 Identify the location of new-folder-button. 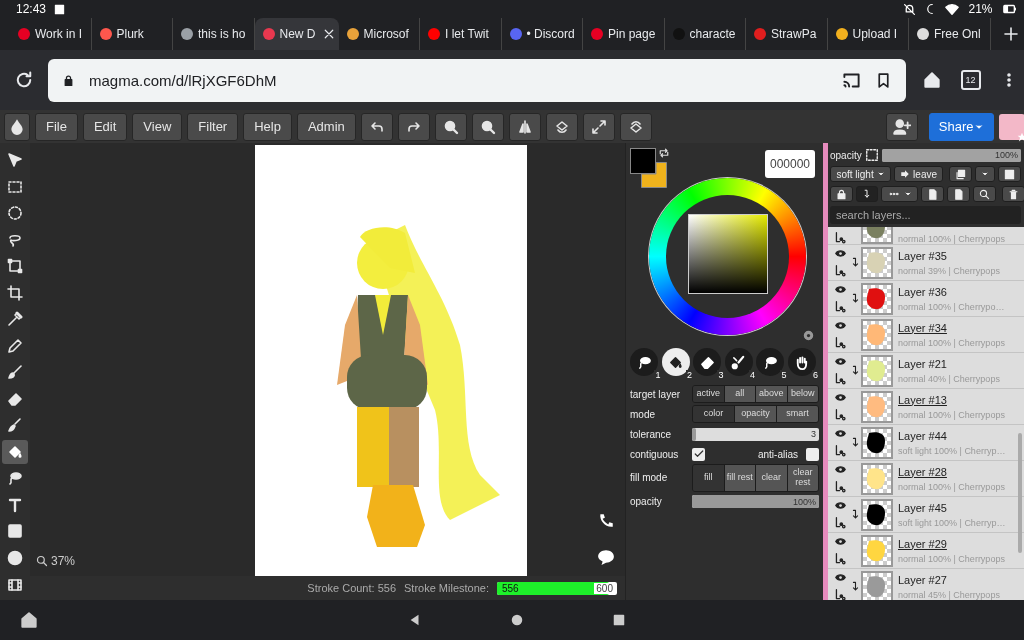
(958, 194).